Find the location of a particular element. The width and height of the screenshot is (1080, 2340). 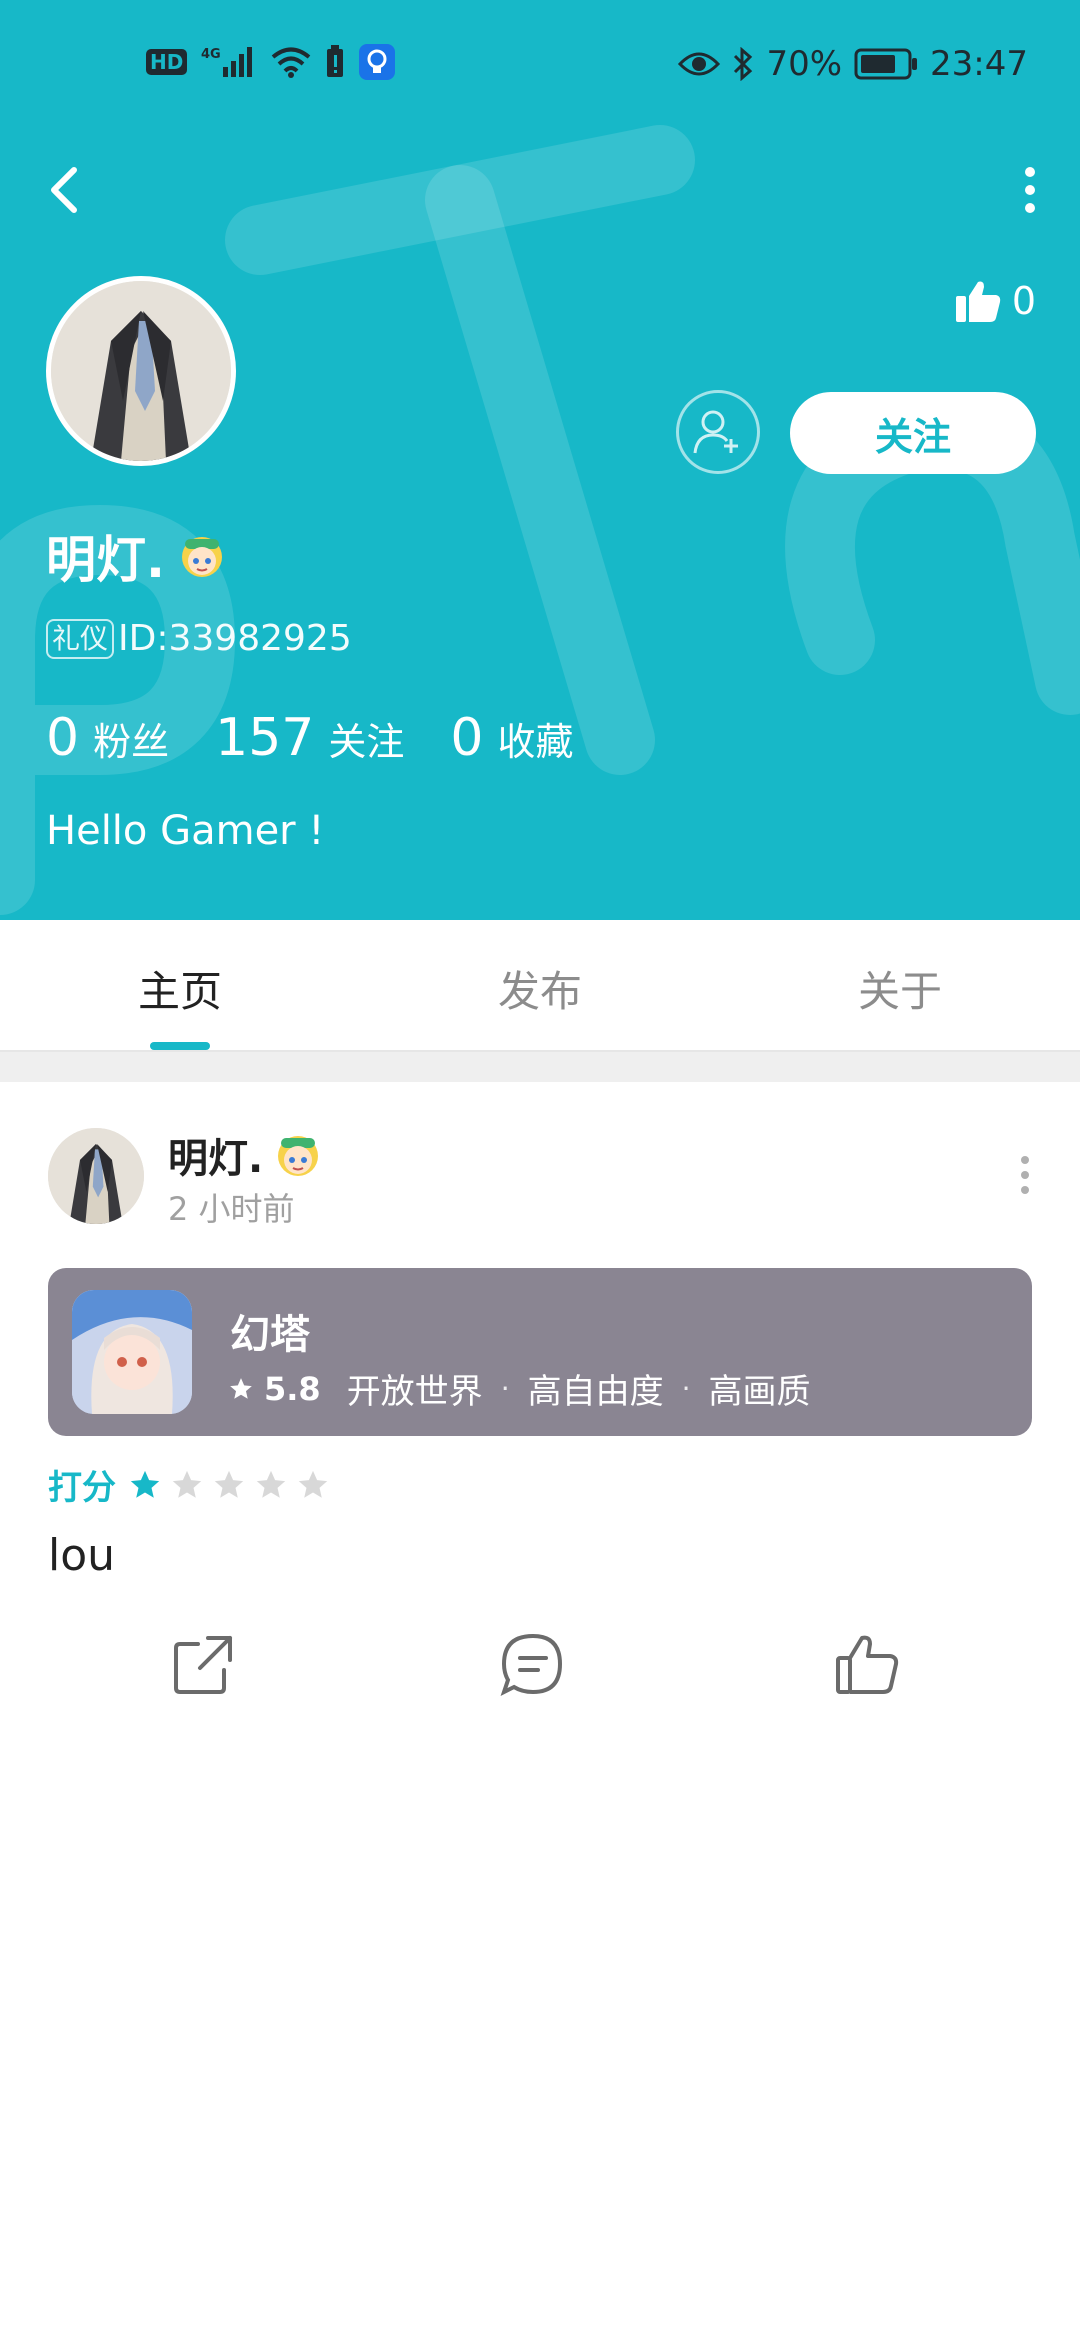

bulb-app-icon is located at coordinates (377, 62).